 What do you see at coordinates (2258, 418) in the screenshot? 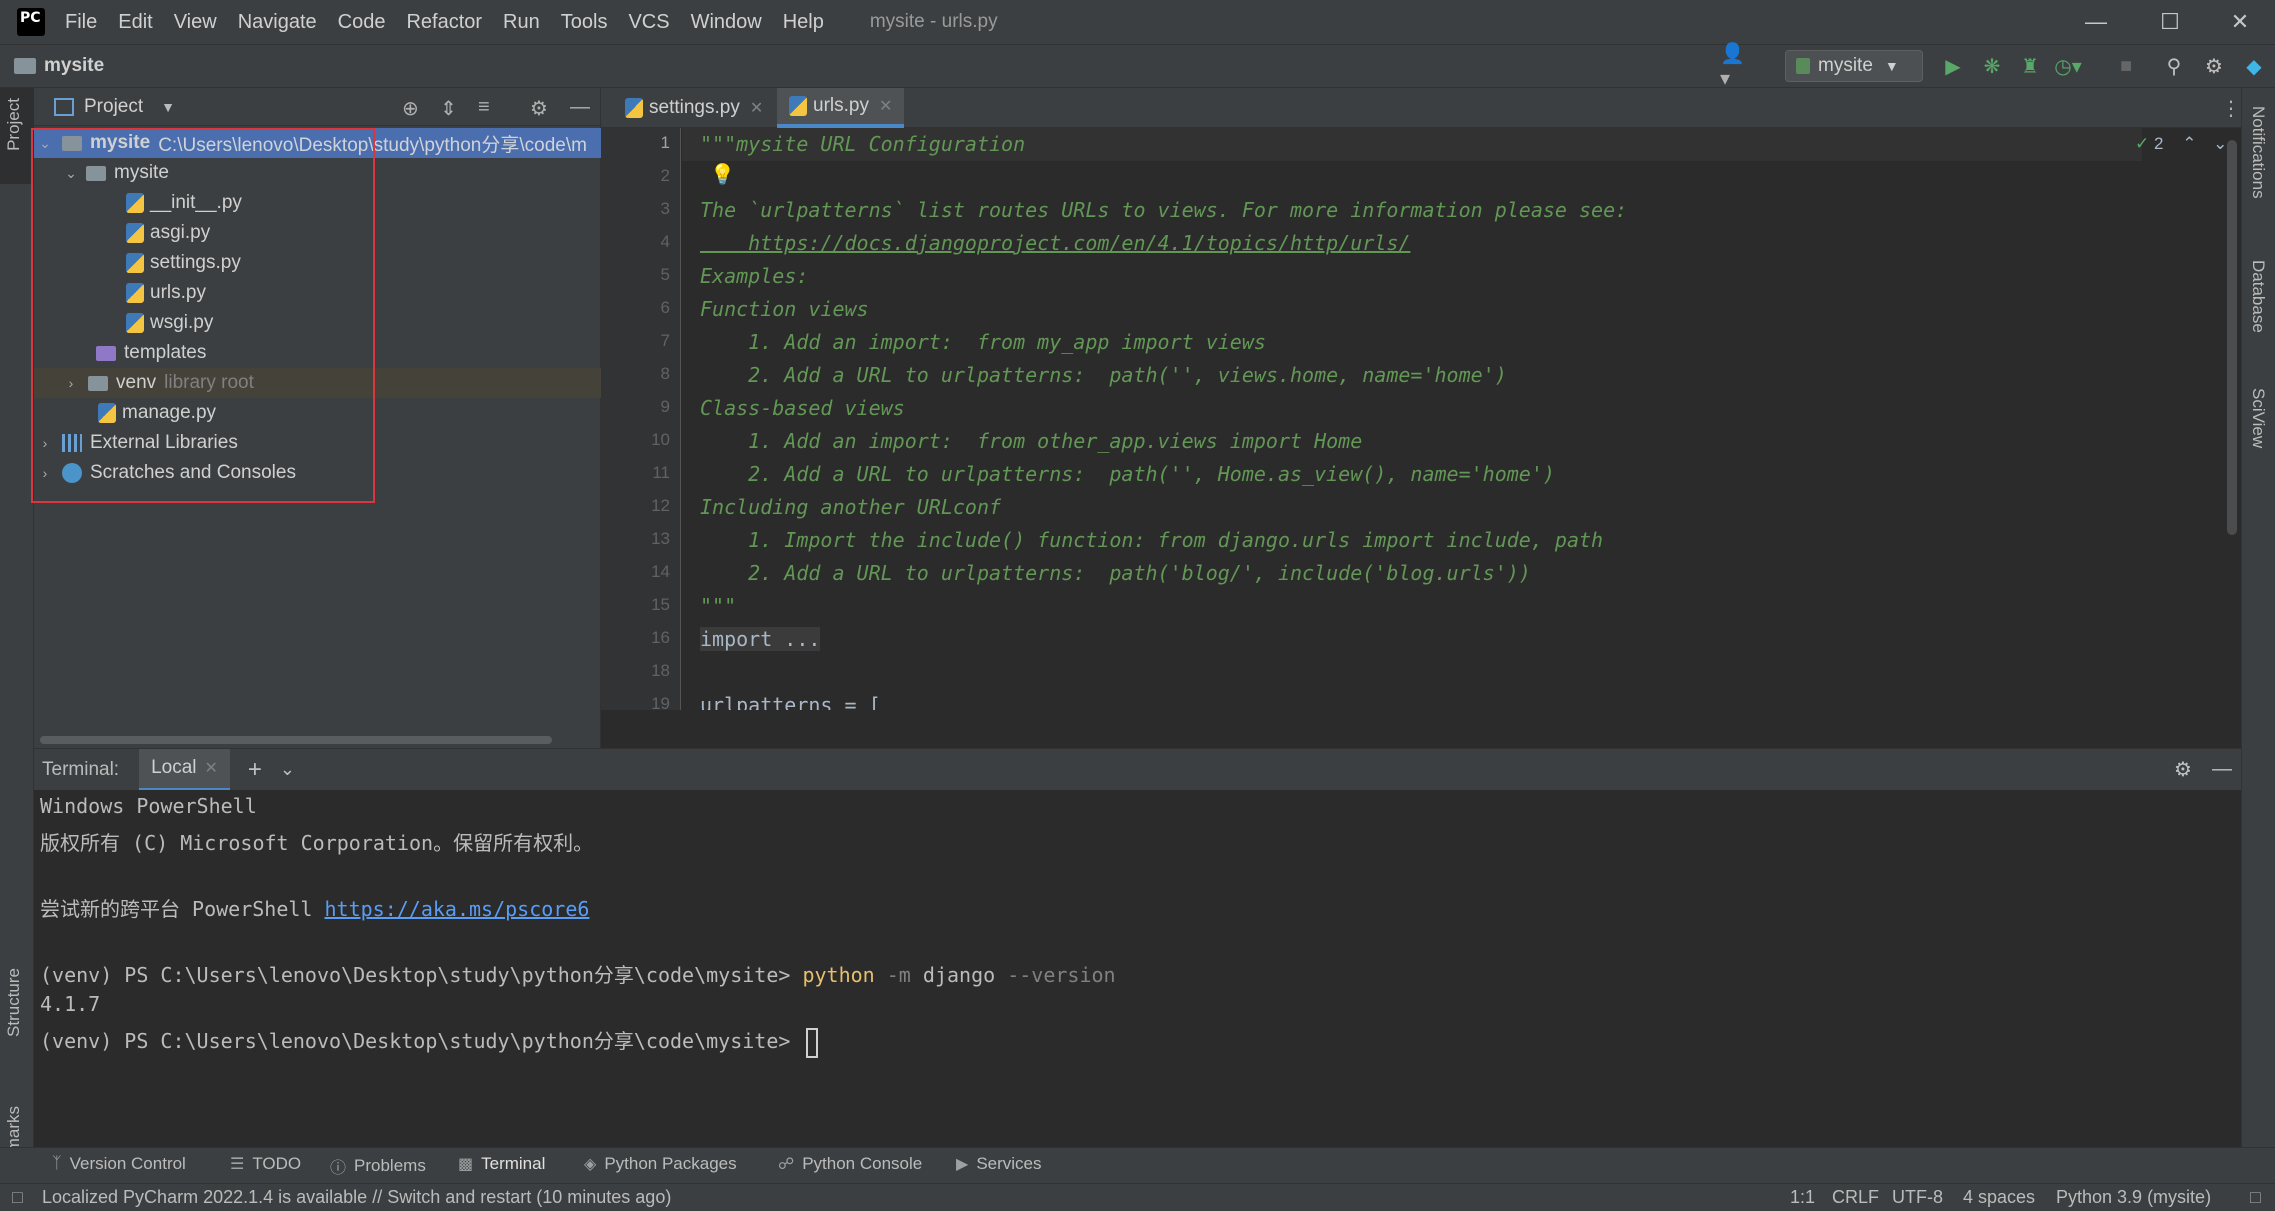
I see `stripe-tab-sciview: SciView` at bounding box center [2258, 418].